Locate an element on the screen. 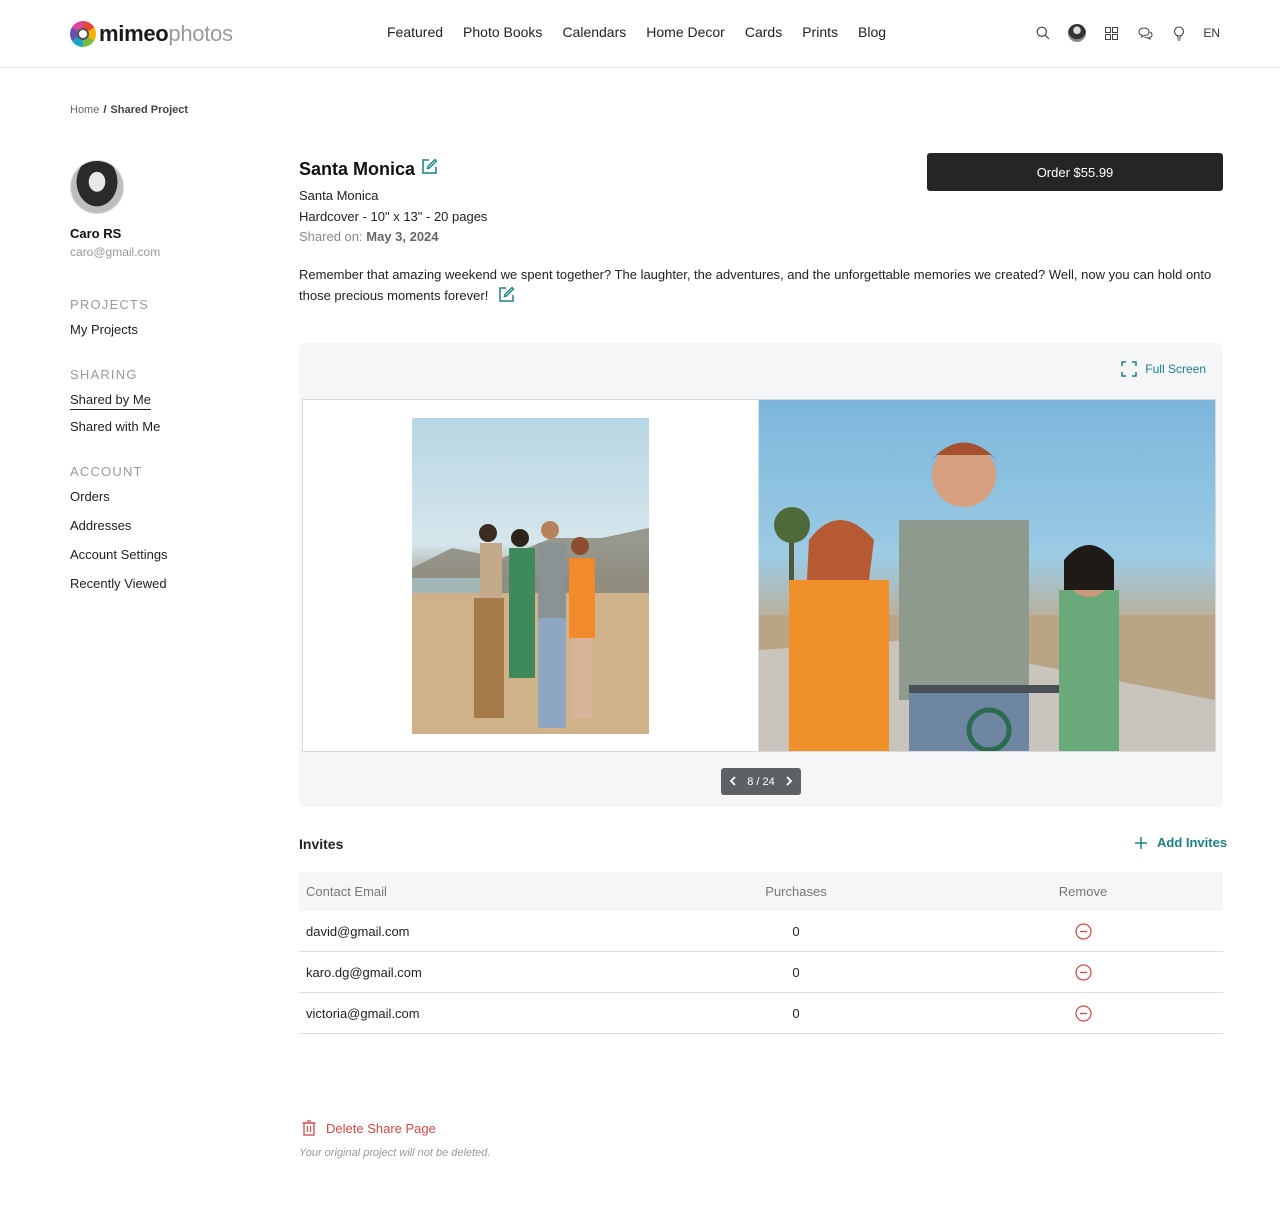 The image size is (1280, 1230). chat-icon is located at coordinates (1145, 33).